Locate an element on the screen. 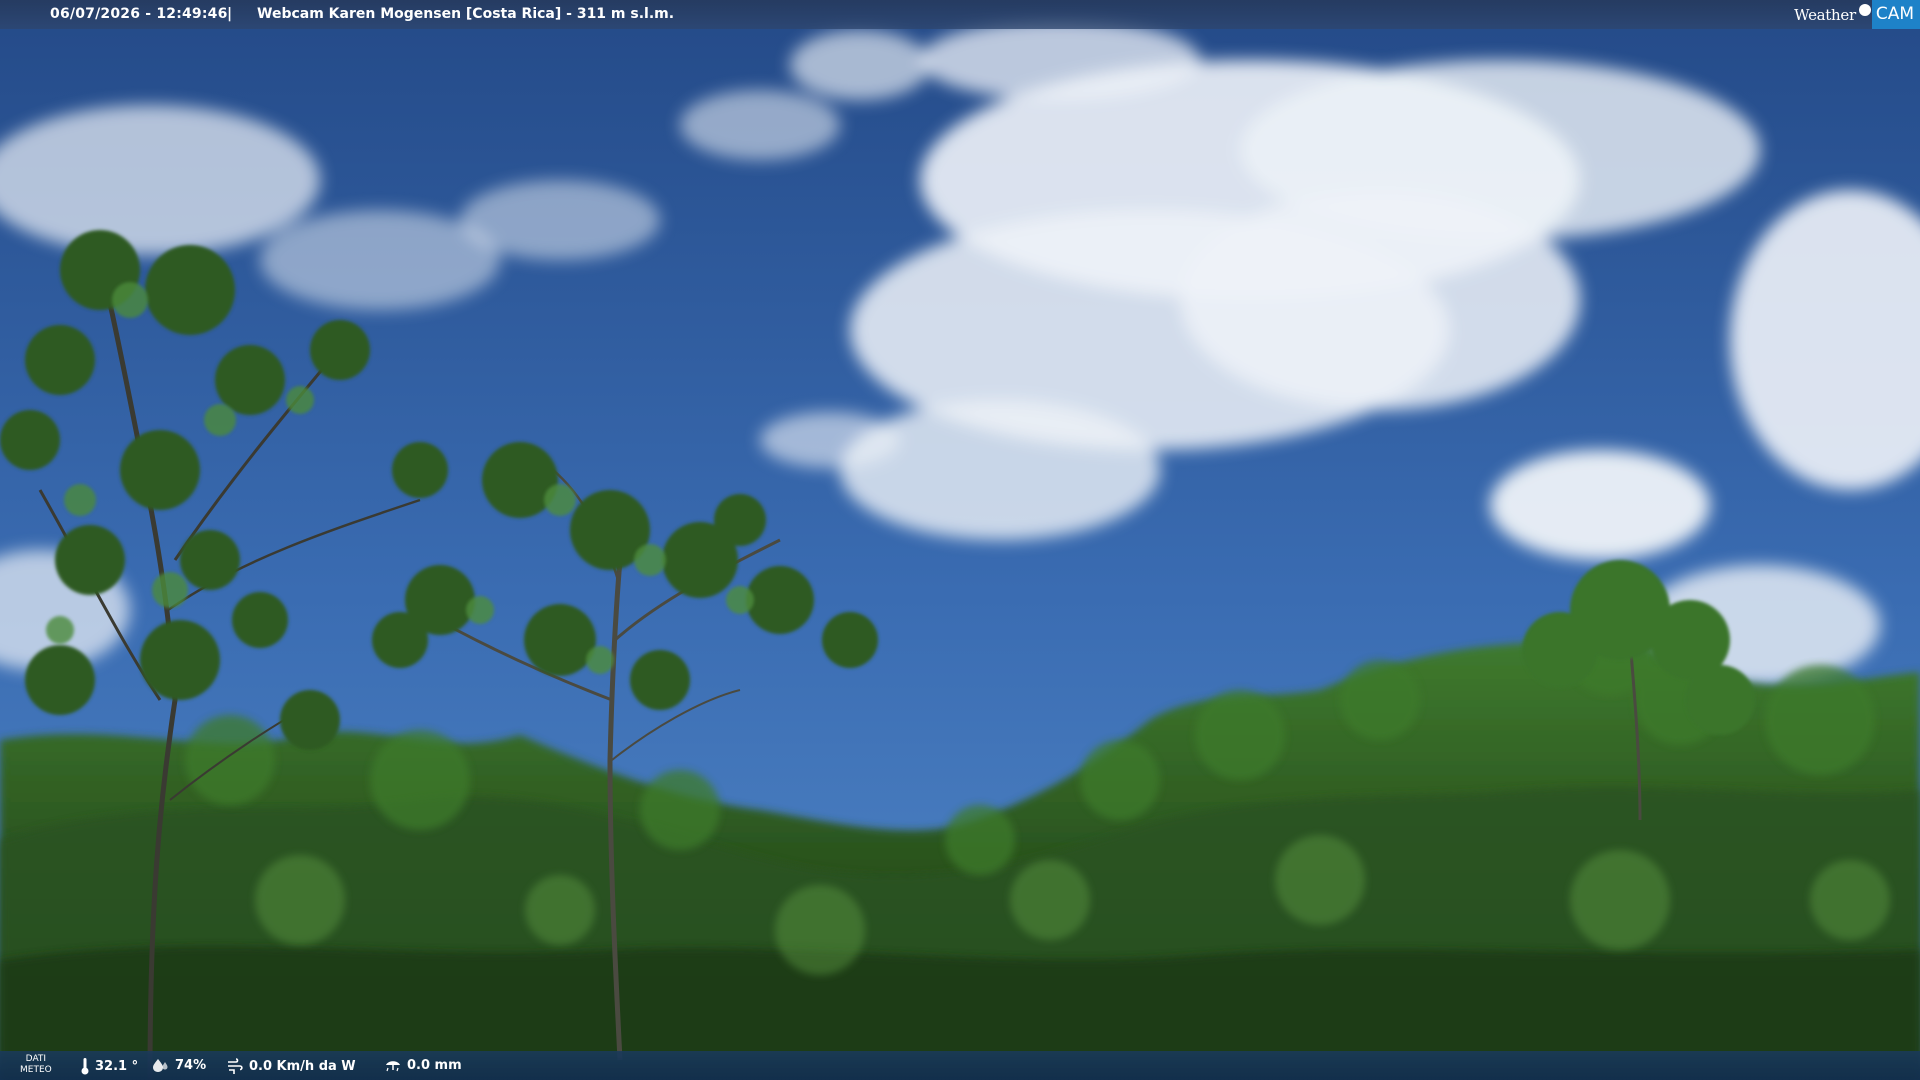  thermometer-icon is located at coordinates (85, 1066).